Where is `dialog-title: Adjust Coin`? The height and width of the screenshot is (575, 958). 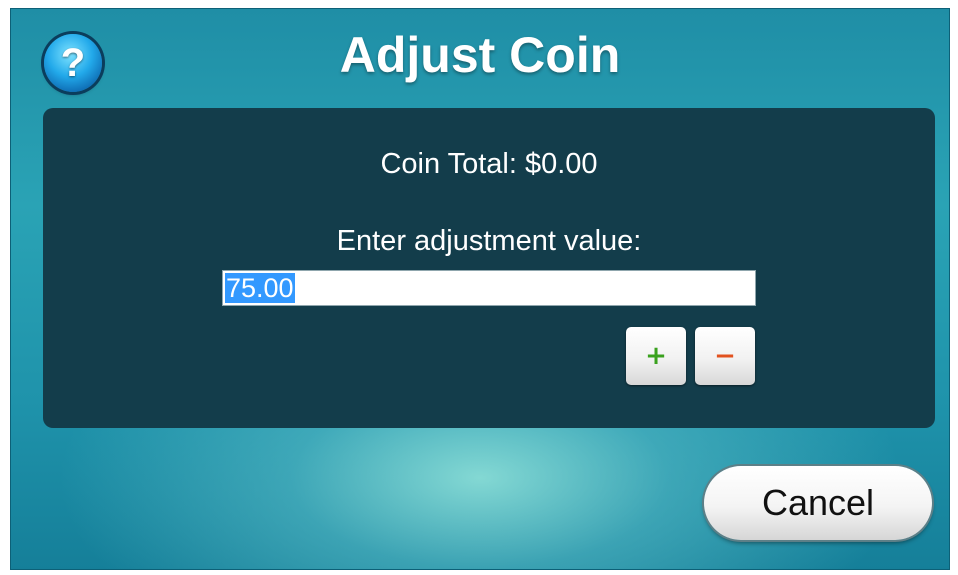 dialog-title: Adjust Coin is located at coordinates (480, 55).